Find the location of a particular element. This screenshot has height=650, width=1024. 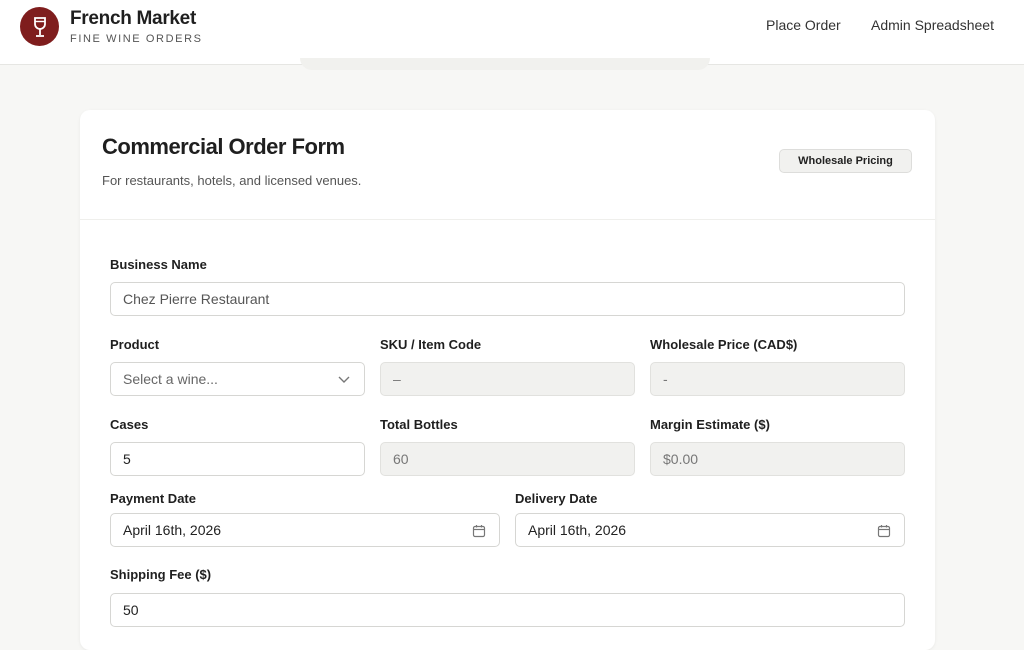

payment-date-value: April 16th, 2026 is located at coordinates (172, 530).